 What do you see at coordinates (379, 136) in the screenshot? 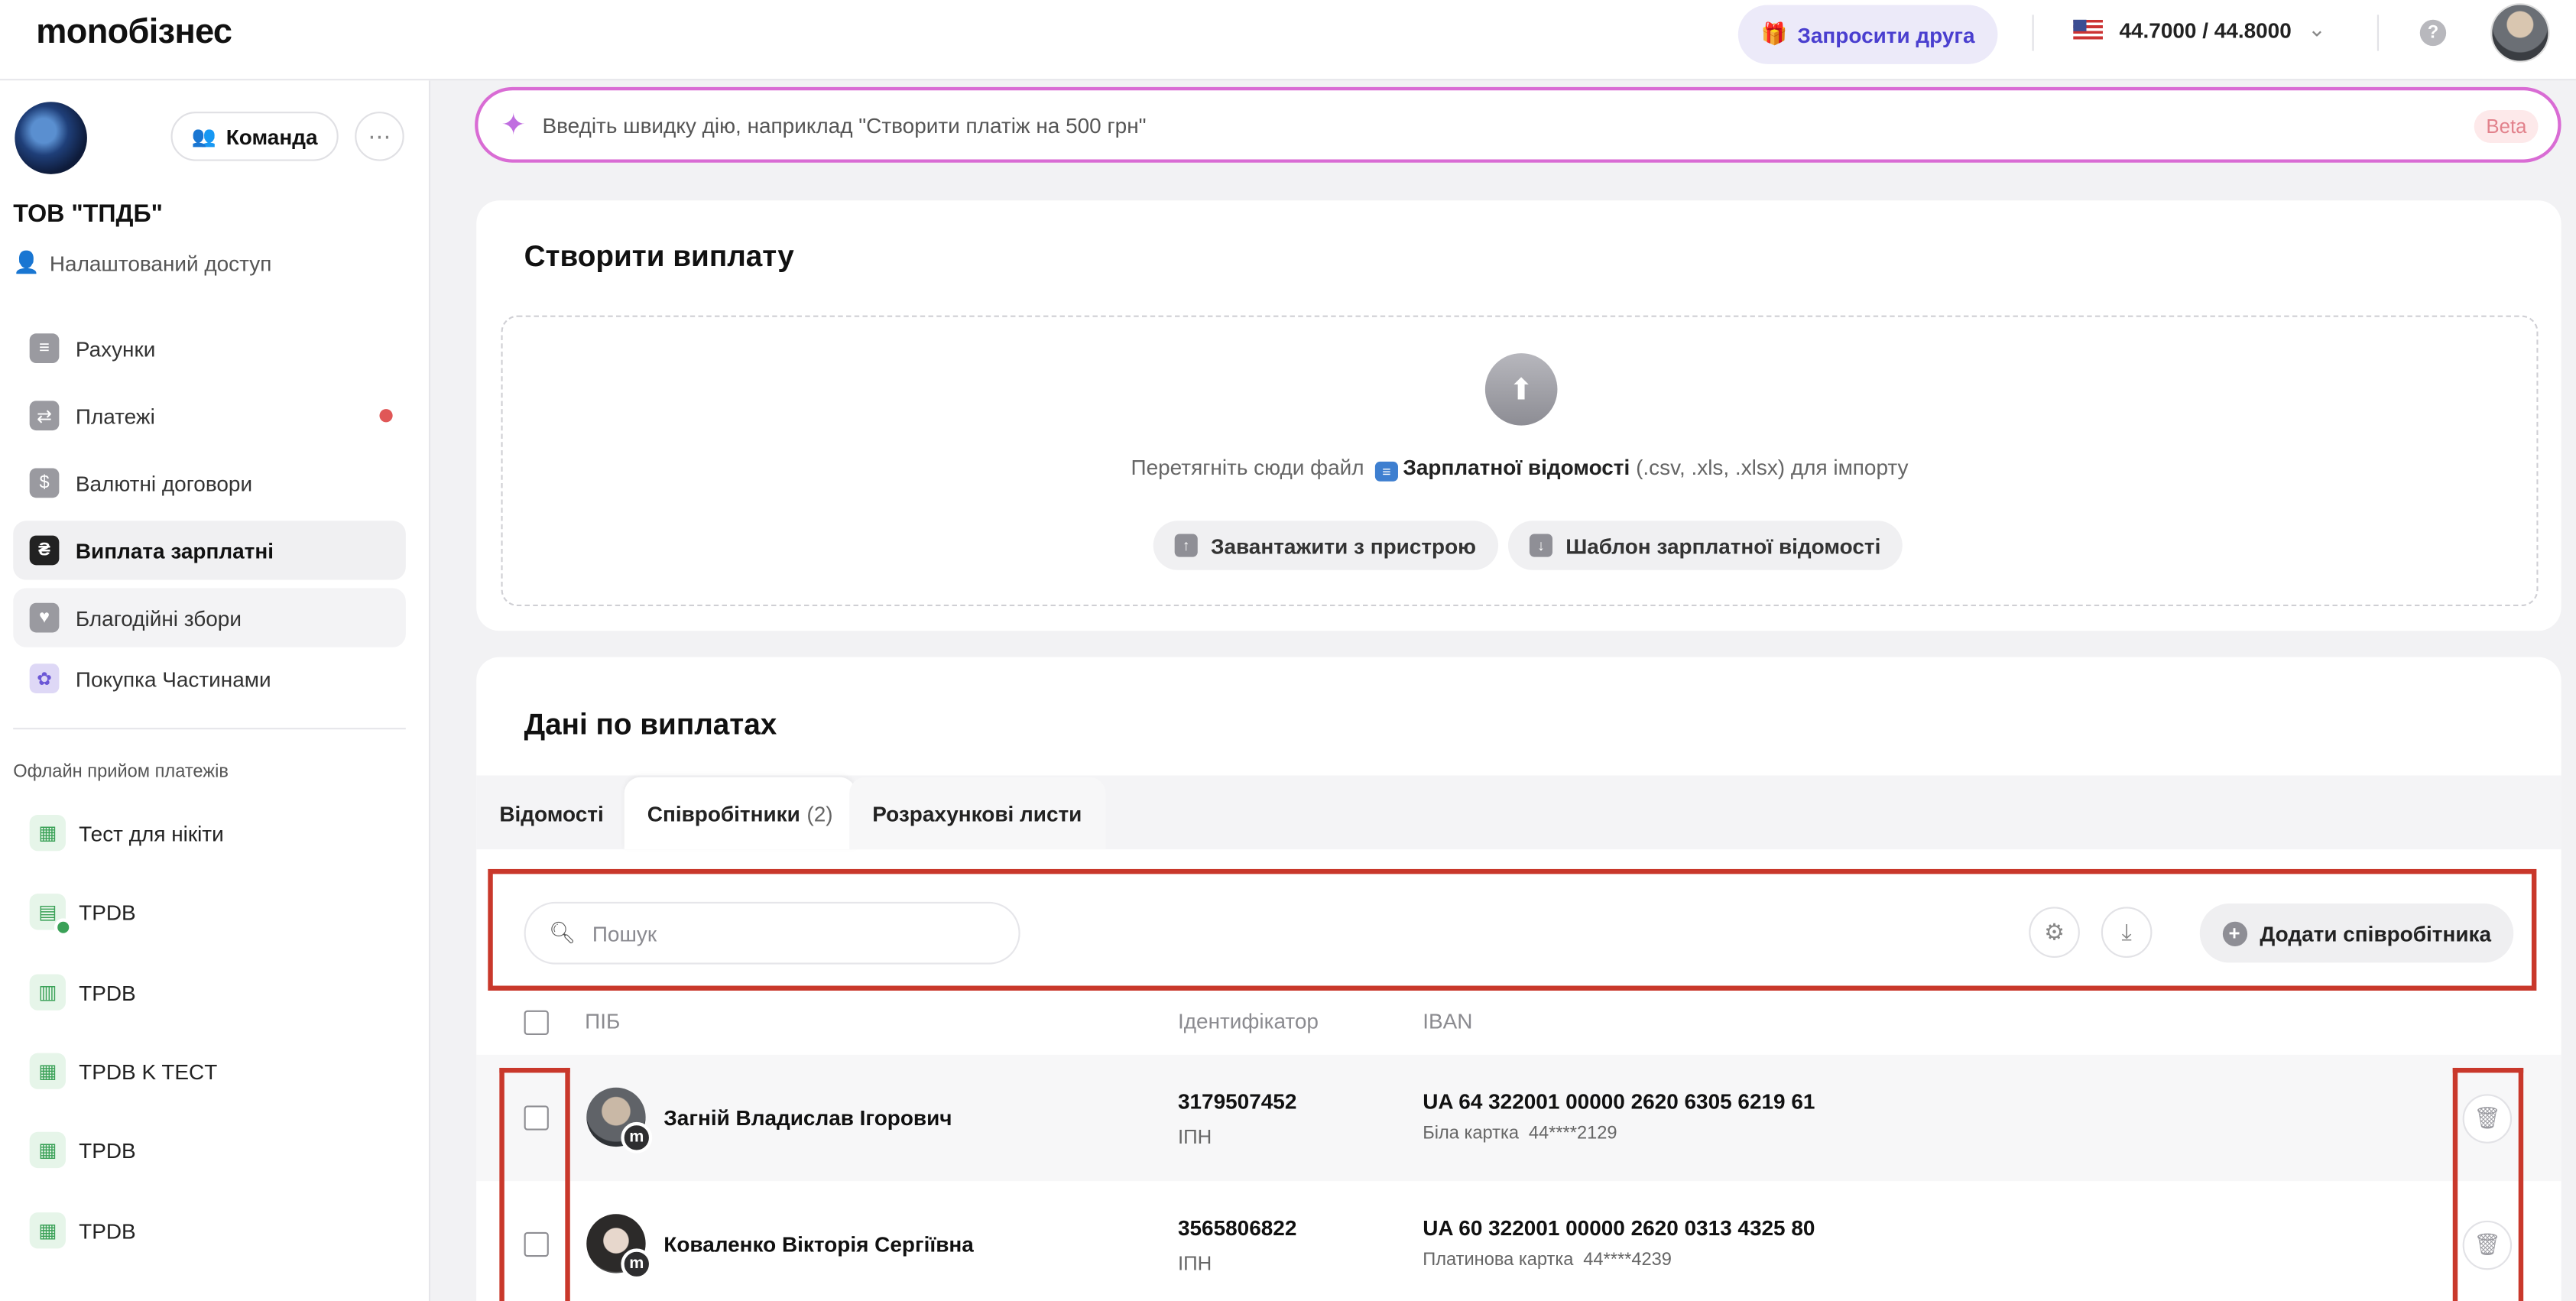
I see `more-options-icon: ⋯` at bounding box center [379, 136].